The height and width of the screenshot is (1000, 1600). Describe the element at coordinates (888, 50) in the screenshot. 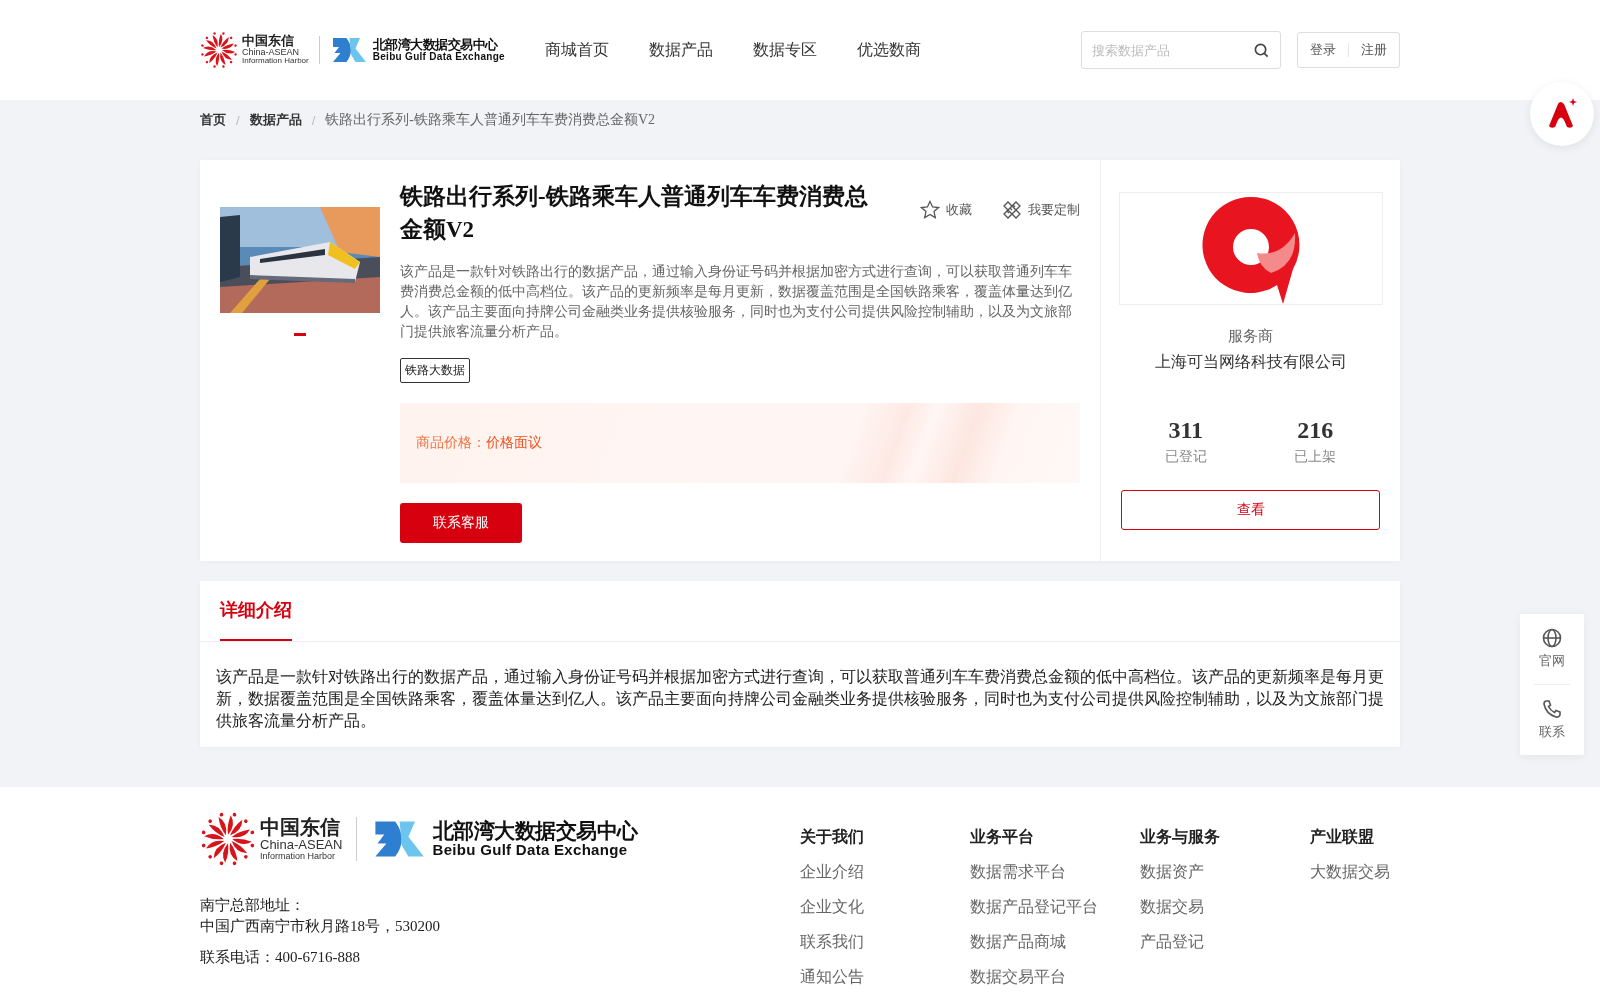

I see `nav-link: 优选数商` at that location.